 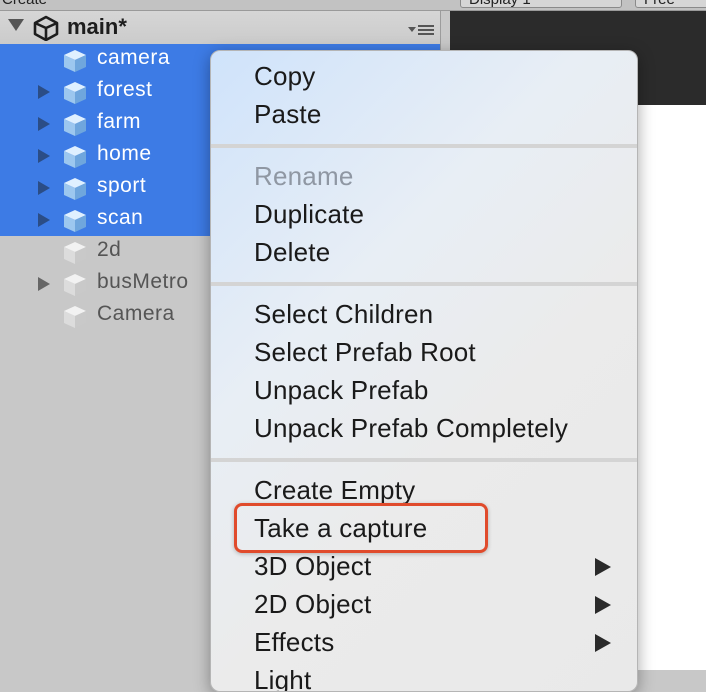 What do you see at coordinates (309, 214) in the screenshot?
I see `menu-item-duplicate: Duplicate` at bounding box center [309, 214].